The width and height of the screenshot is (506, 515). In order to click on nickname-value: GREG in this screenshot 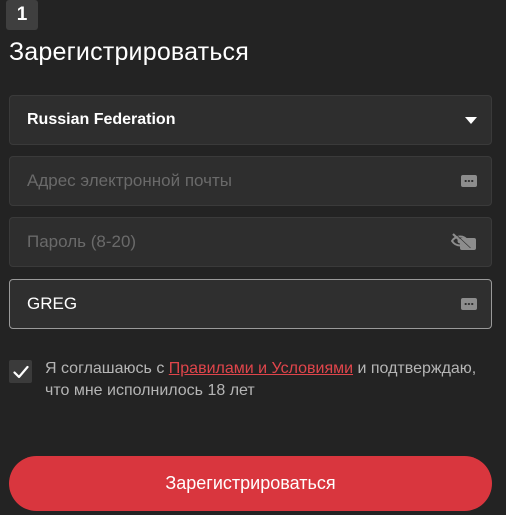, I will do `click(52, 303)`.